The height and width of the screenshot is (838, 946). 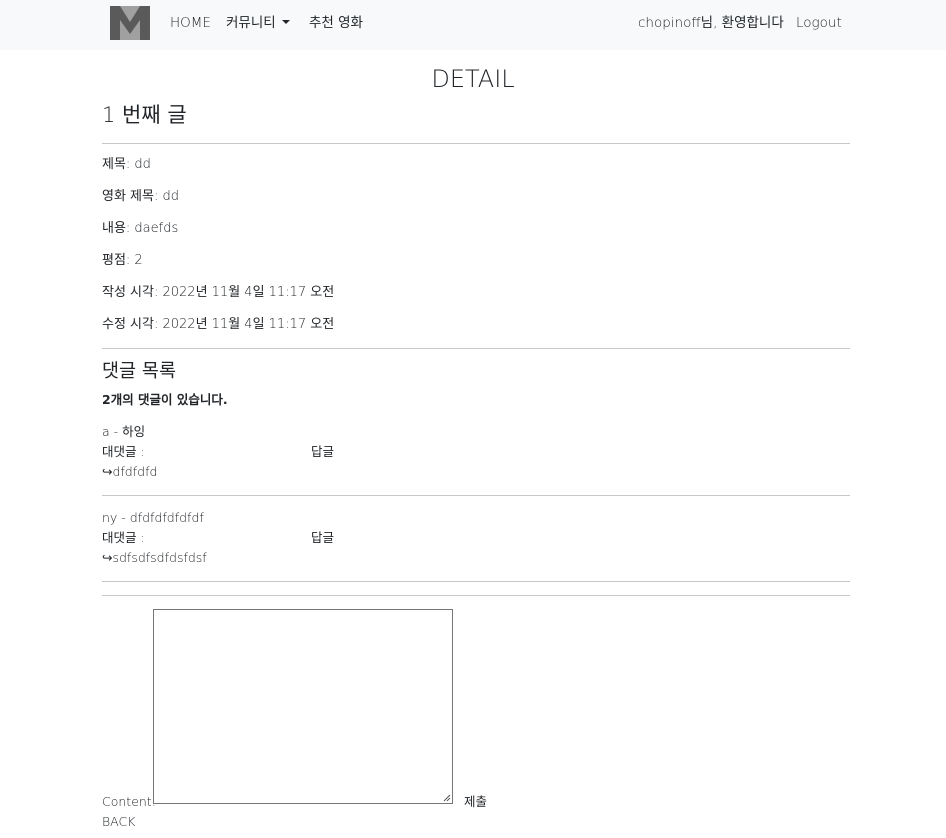 What do you see at coordinates (473, 25) in the screenshot?
I see `navbar: HOME 커뮤니티 추천 영화 chopinoff님, 환영합니다 Logout` at bounding box center [473, 25].